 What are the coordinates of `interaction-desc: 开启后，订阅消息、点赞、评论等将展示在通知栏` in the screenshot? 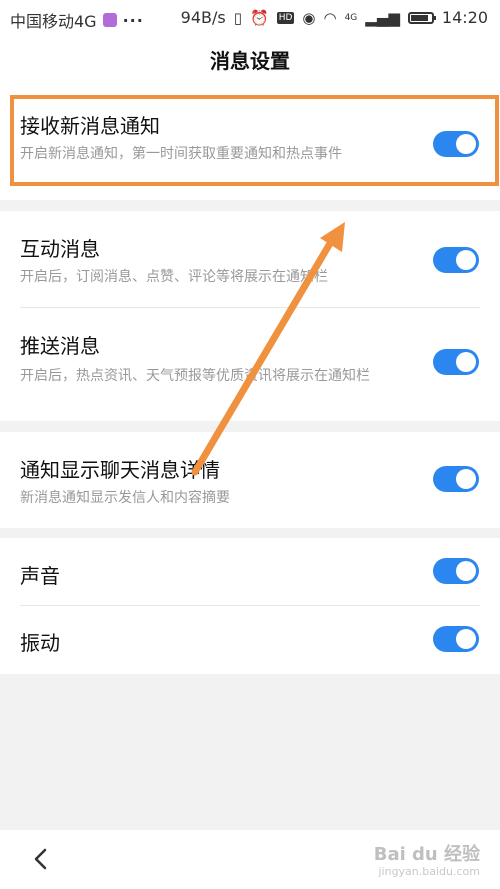 It's located at (174, 277).